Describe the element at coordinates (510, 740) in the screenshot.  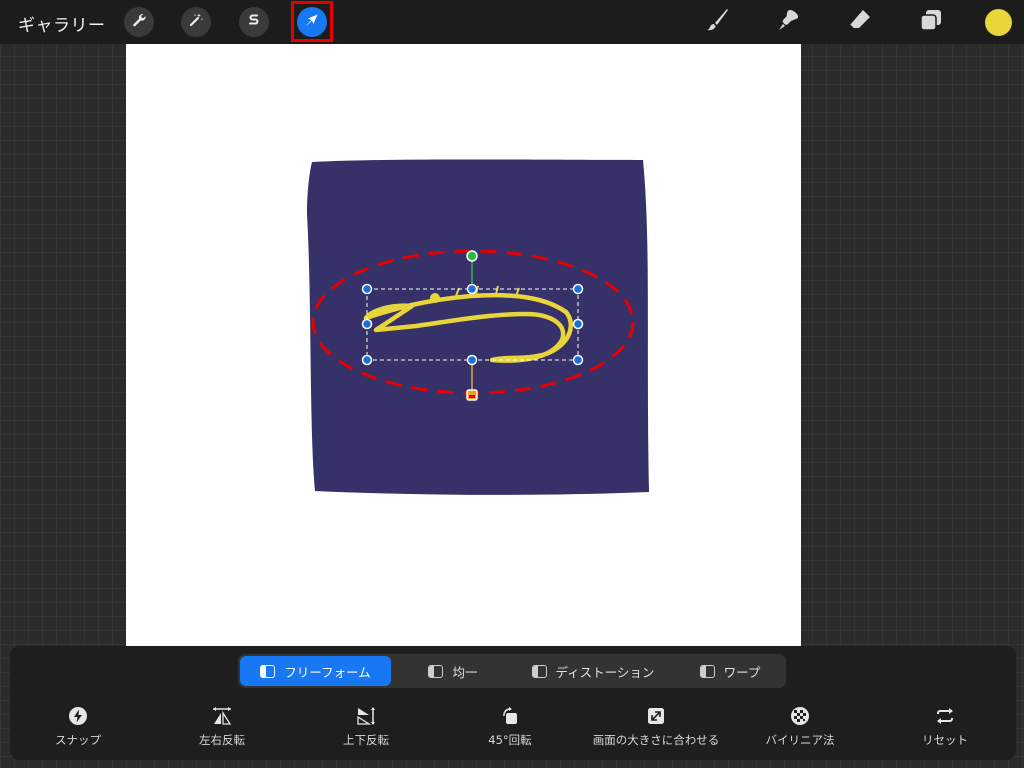
I see `action-label: 45°回転` at that location.